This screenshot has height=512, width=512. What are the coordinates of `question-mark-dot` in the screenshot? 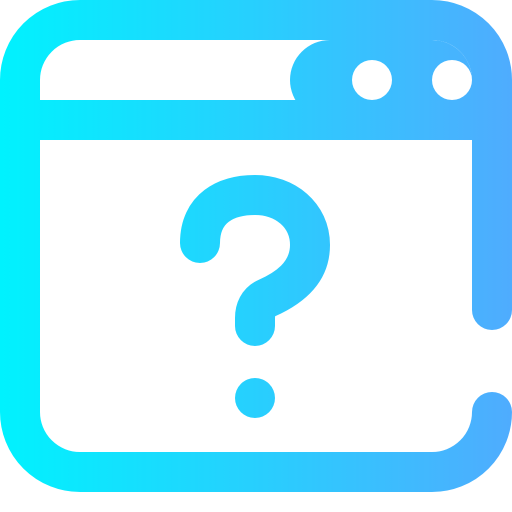 It's located at (255, 398).